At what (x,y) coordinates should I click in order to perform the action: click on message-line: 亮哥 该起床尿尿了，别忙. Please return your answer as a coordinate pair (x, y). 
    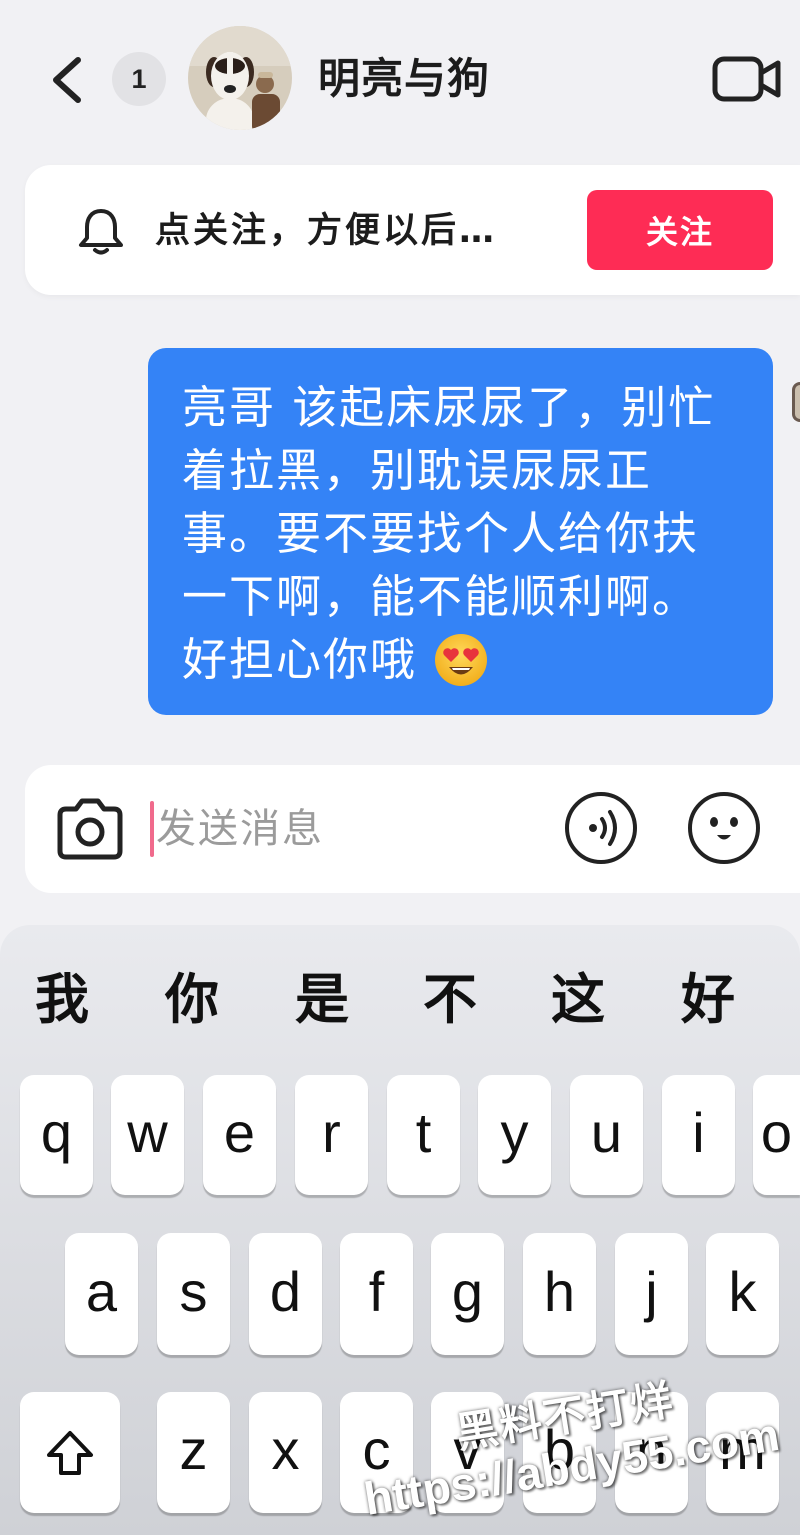
    Looking at the image, I should click on (449, 407).